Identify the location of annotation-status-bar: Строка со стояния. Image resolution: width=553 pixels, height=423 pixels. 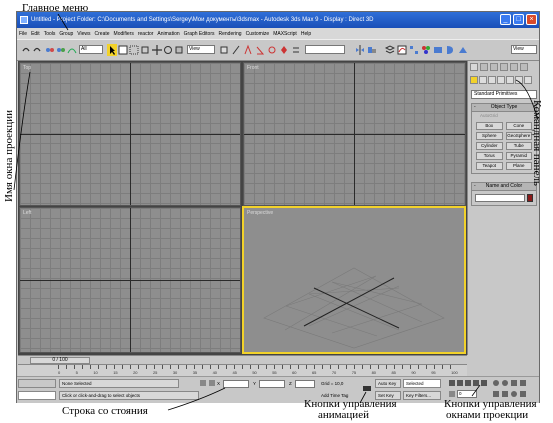
(105, 411).